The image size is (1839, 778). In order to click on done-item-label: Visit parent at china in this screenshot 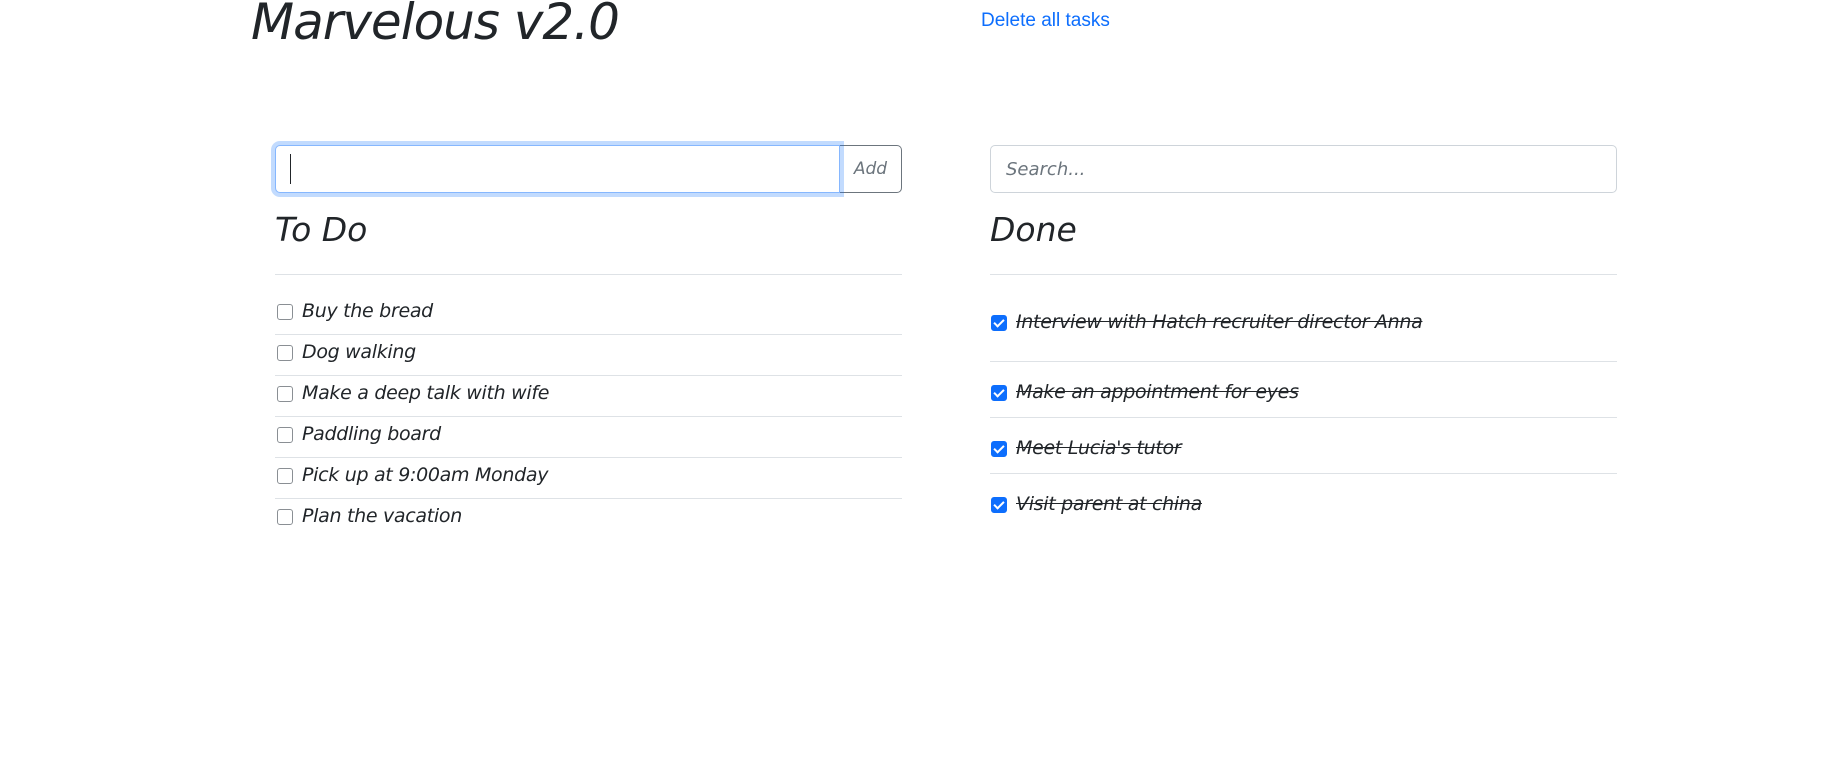, I will do `click(1109, 504)`.